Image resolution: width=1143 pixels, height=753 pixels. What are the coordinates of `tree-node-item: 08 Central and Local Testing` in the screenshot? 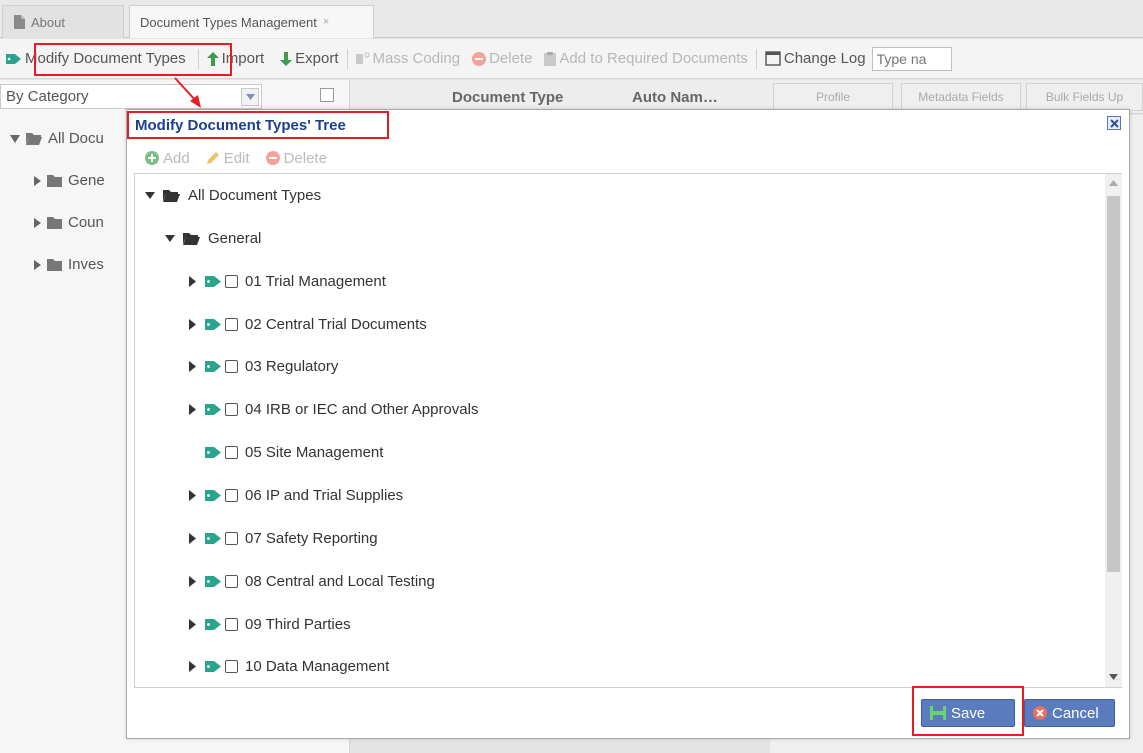 It's located at (310, 581).